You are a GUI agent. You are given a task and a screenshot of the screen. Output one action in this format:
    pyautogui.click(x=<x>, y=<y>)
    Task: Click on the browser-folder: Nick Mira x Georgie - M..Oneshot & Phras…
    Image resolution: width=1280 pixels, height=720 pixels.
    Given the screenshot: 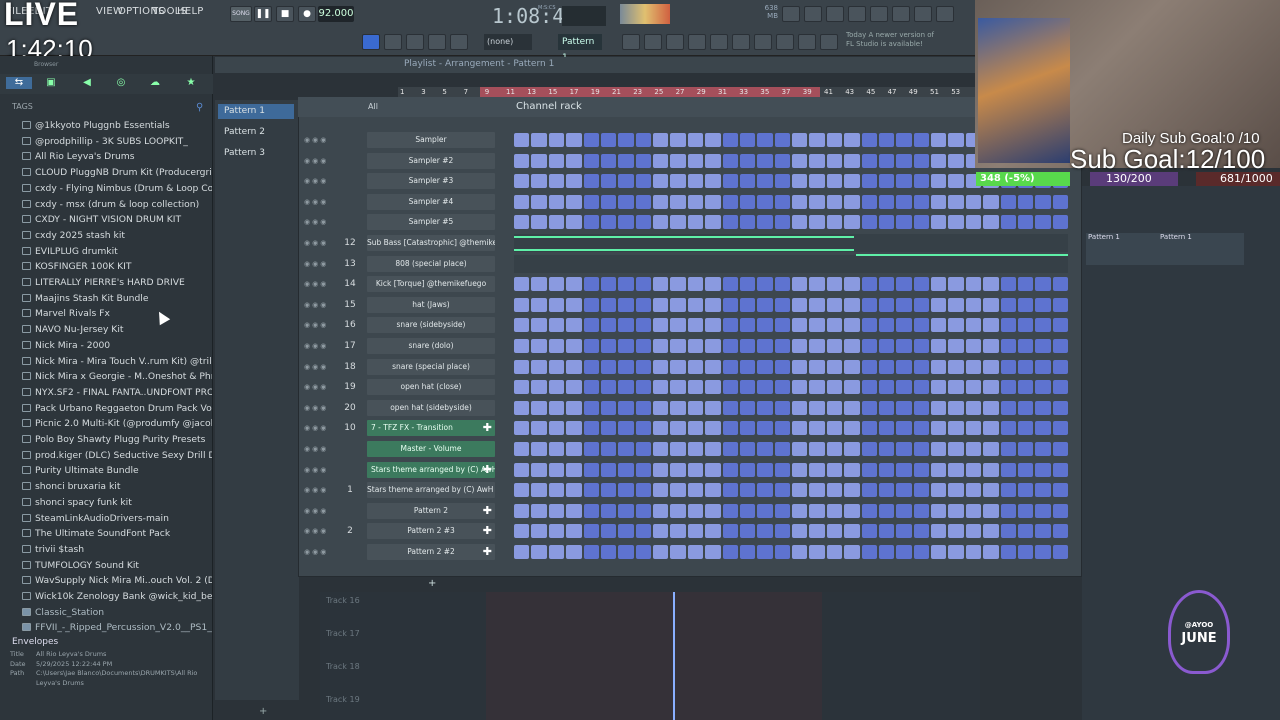 What is the action you would take?
    pyautogui.click(x=117, y=377)
    